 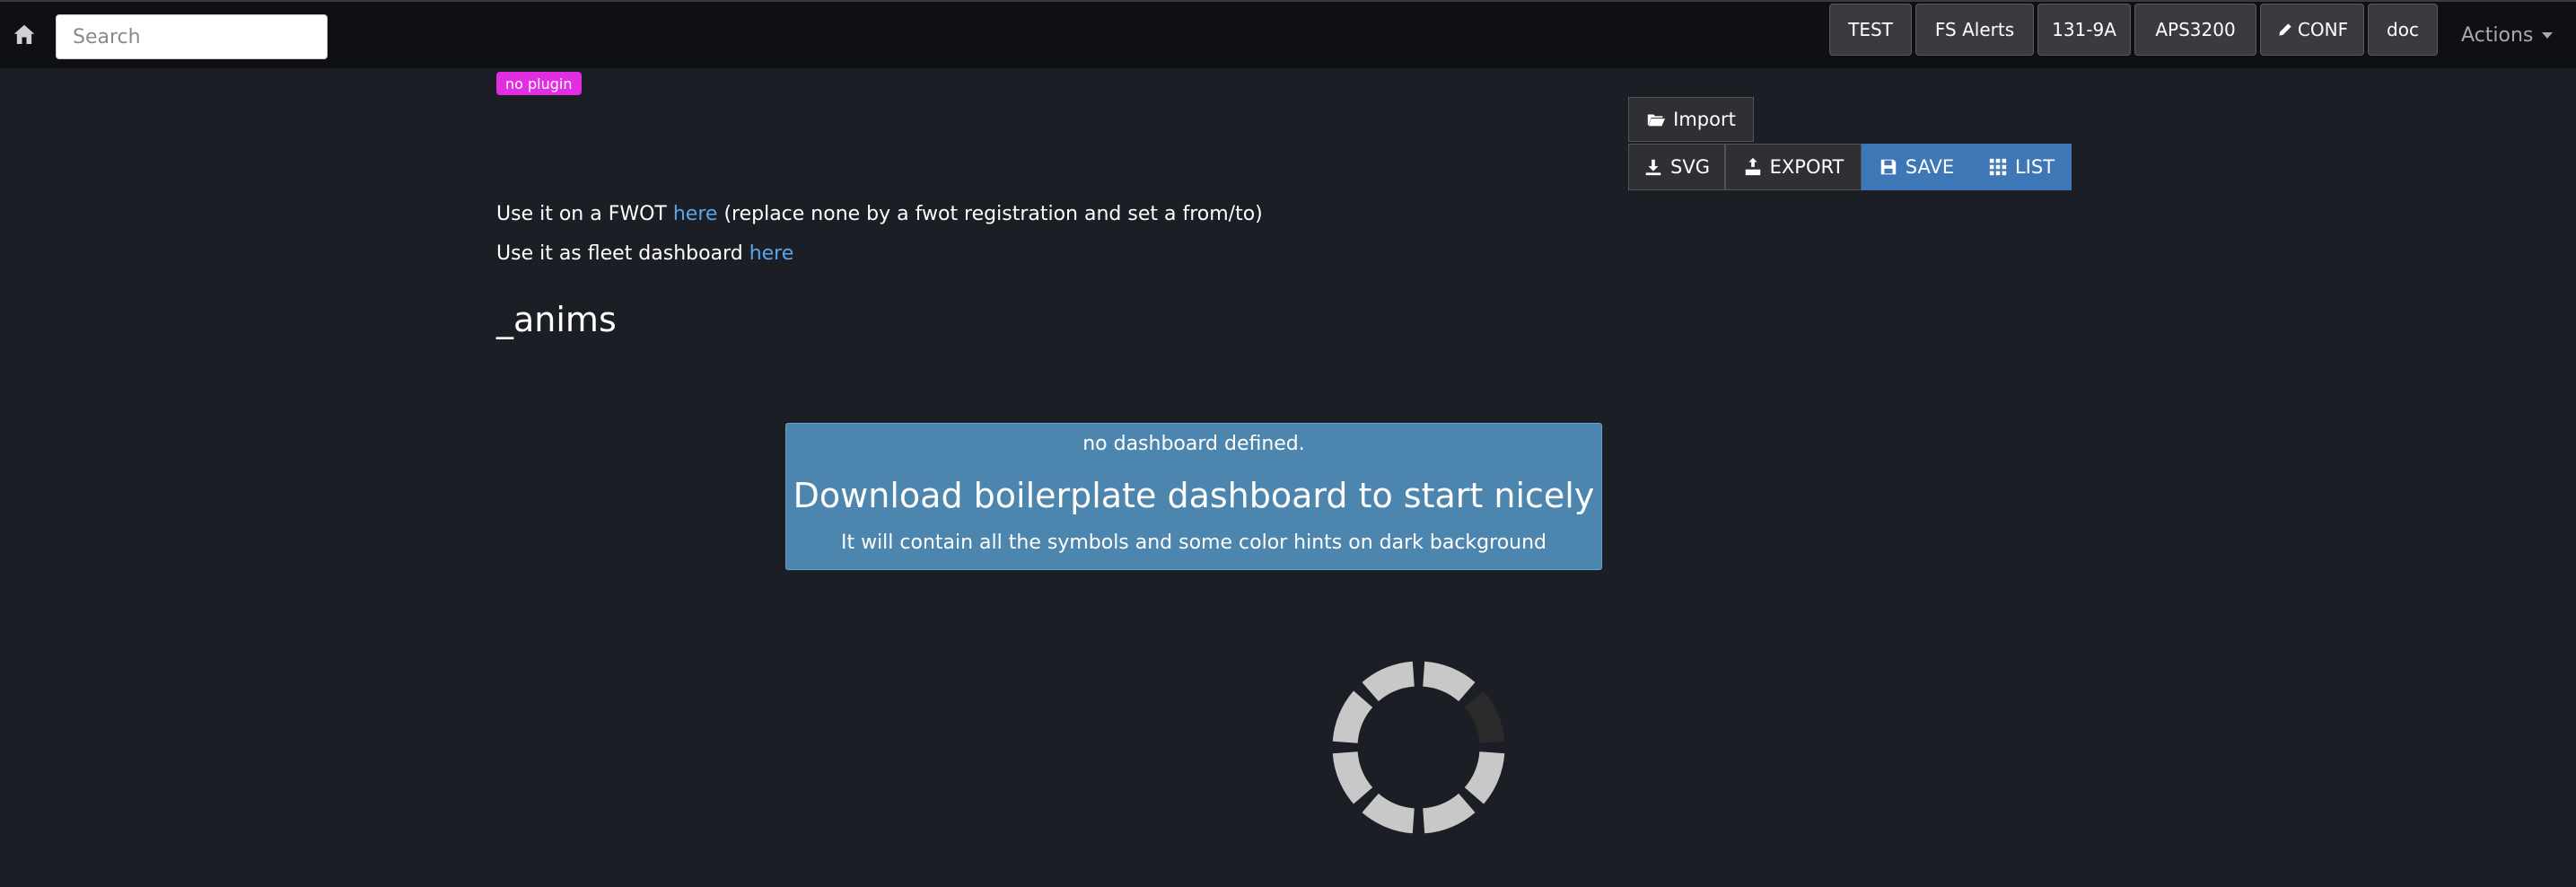 What do you see at coordinates (1676, 167) in the screenshot?
I see `svg-download-button: SVG` at bounding box center [1676, 167].